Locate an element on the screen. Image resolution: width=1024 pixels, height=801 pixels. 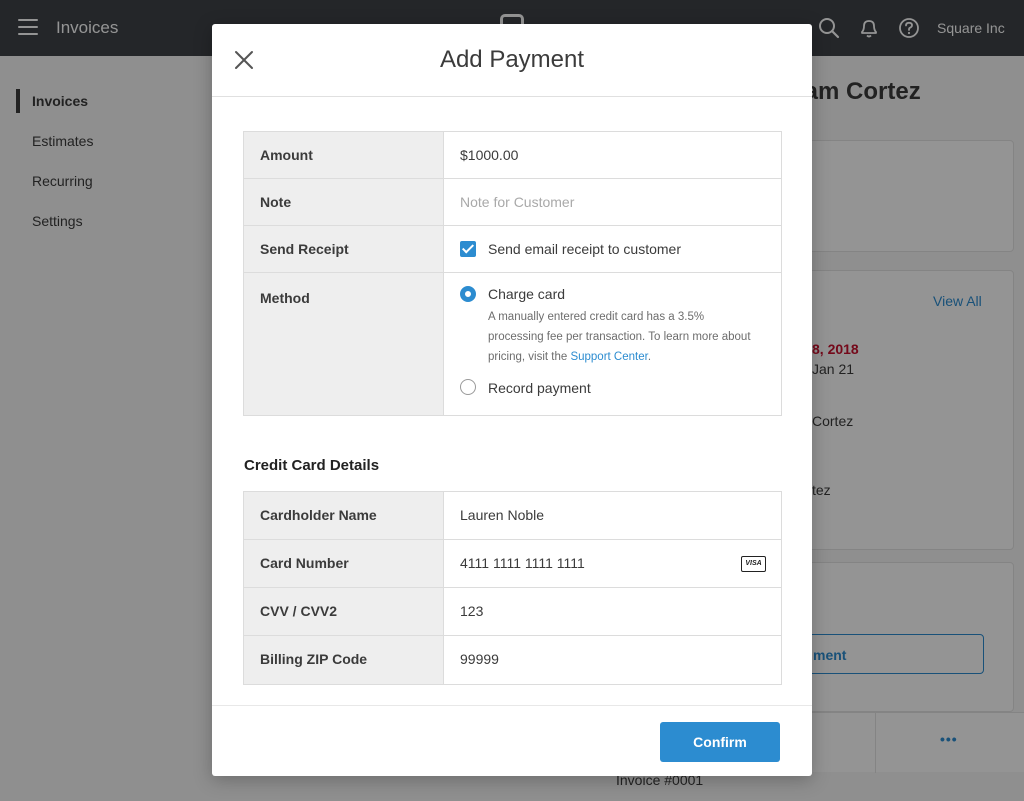
confirm-button: Confirm is located at coordinates (720, 742).